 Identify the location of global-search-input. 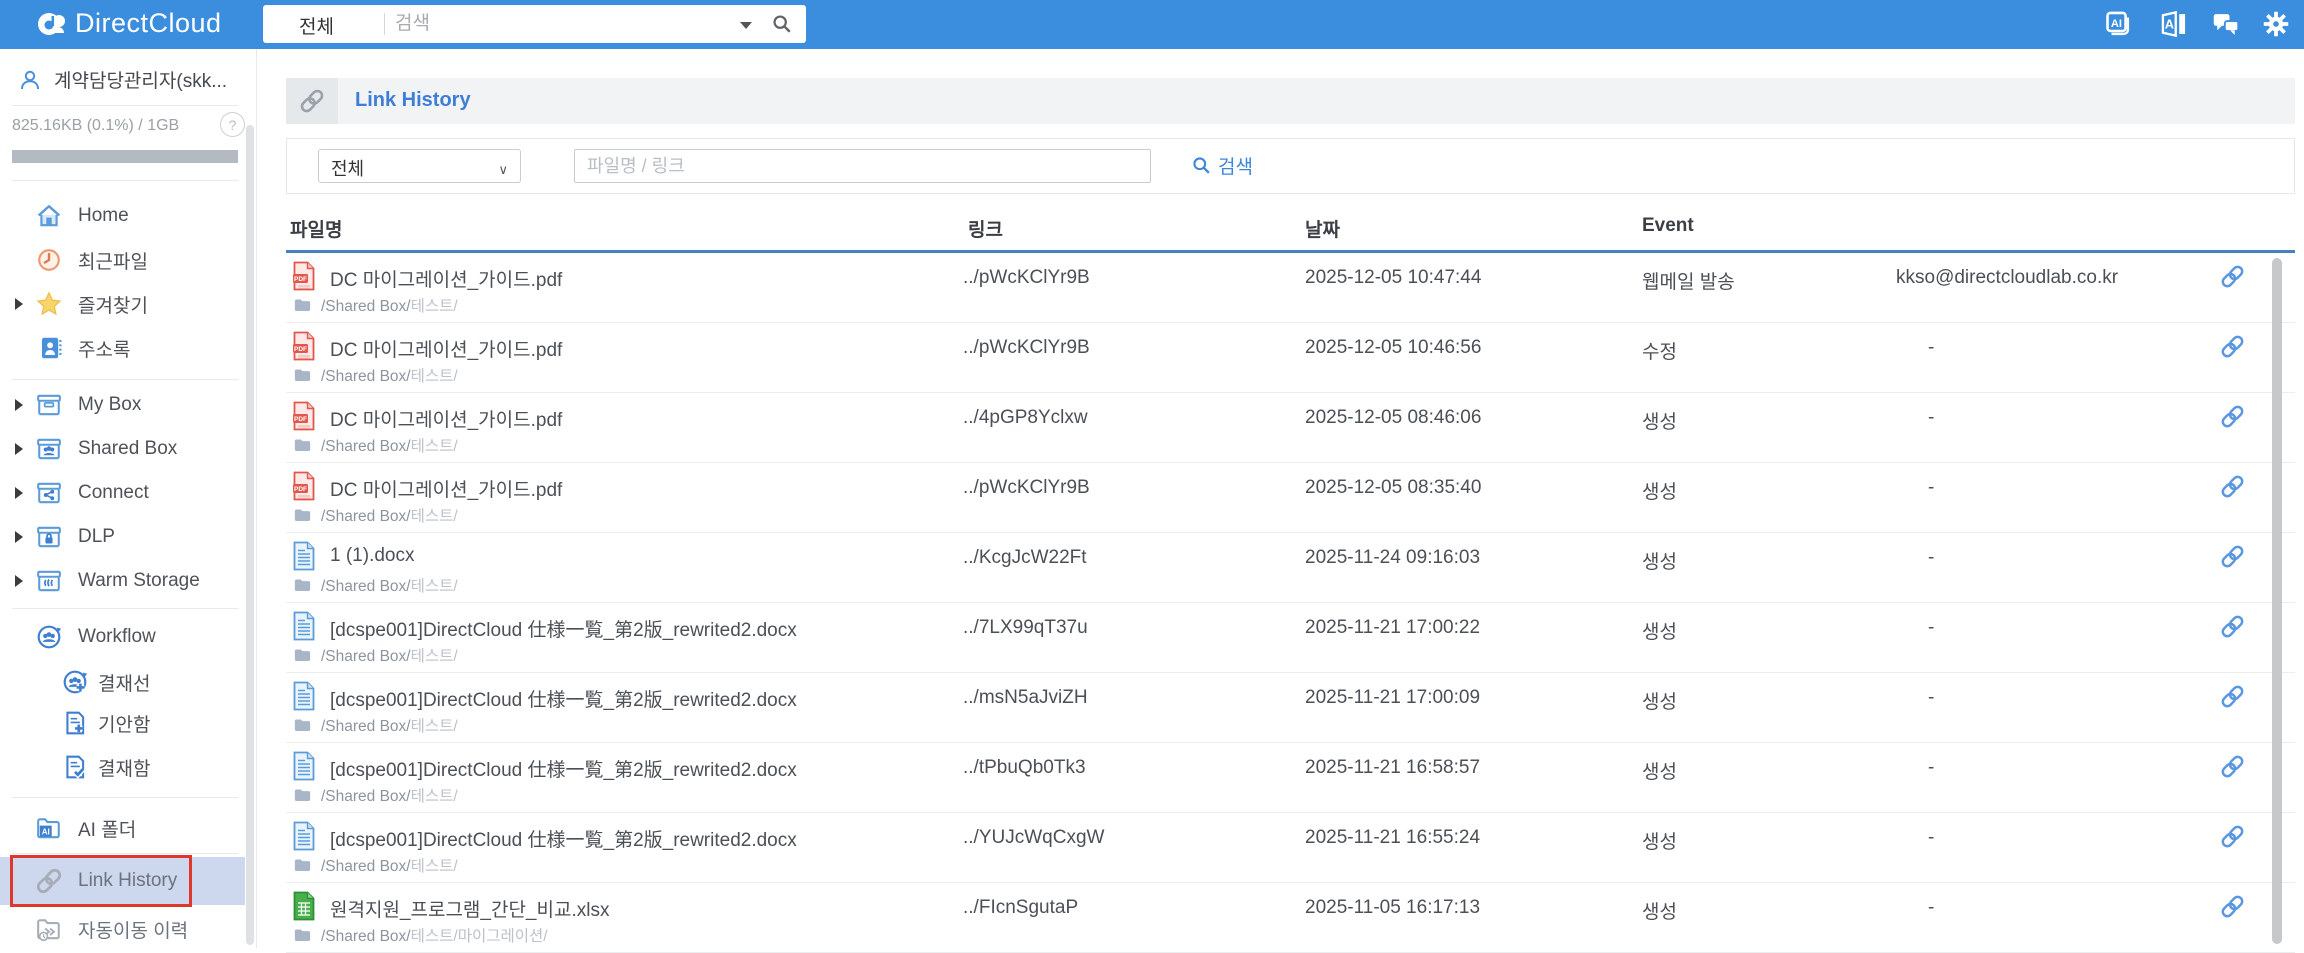
(560, 24).